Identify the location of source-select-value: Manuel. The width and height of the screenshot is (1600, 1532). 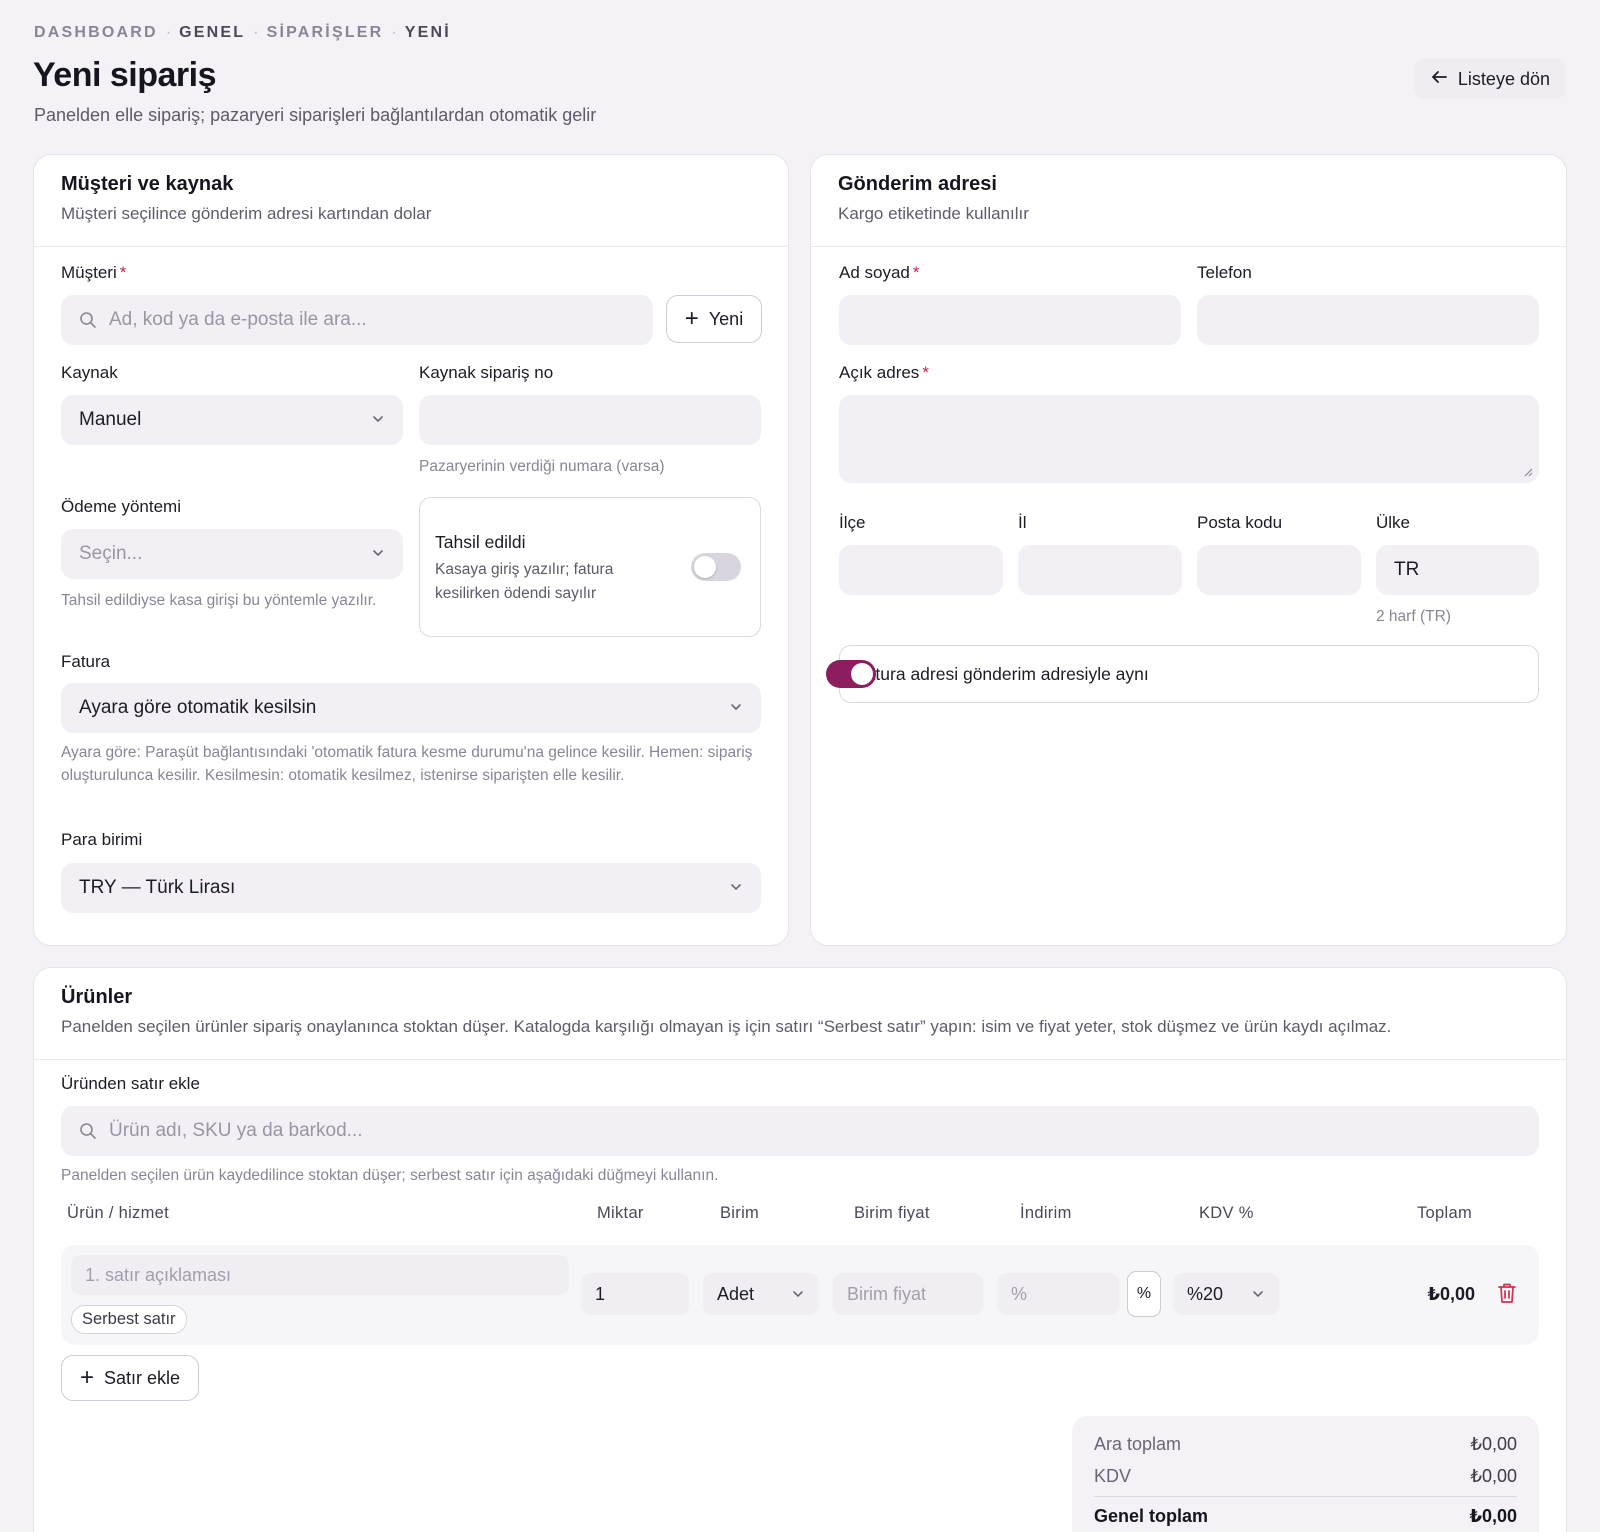
(110, 419).